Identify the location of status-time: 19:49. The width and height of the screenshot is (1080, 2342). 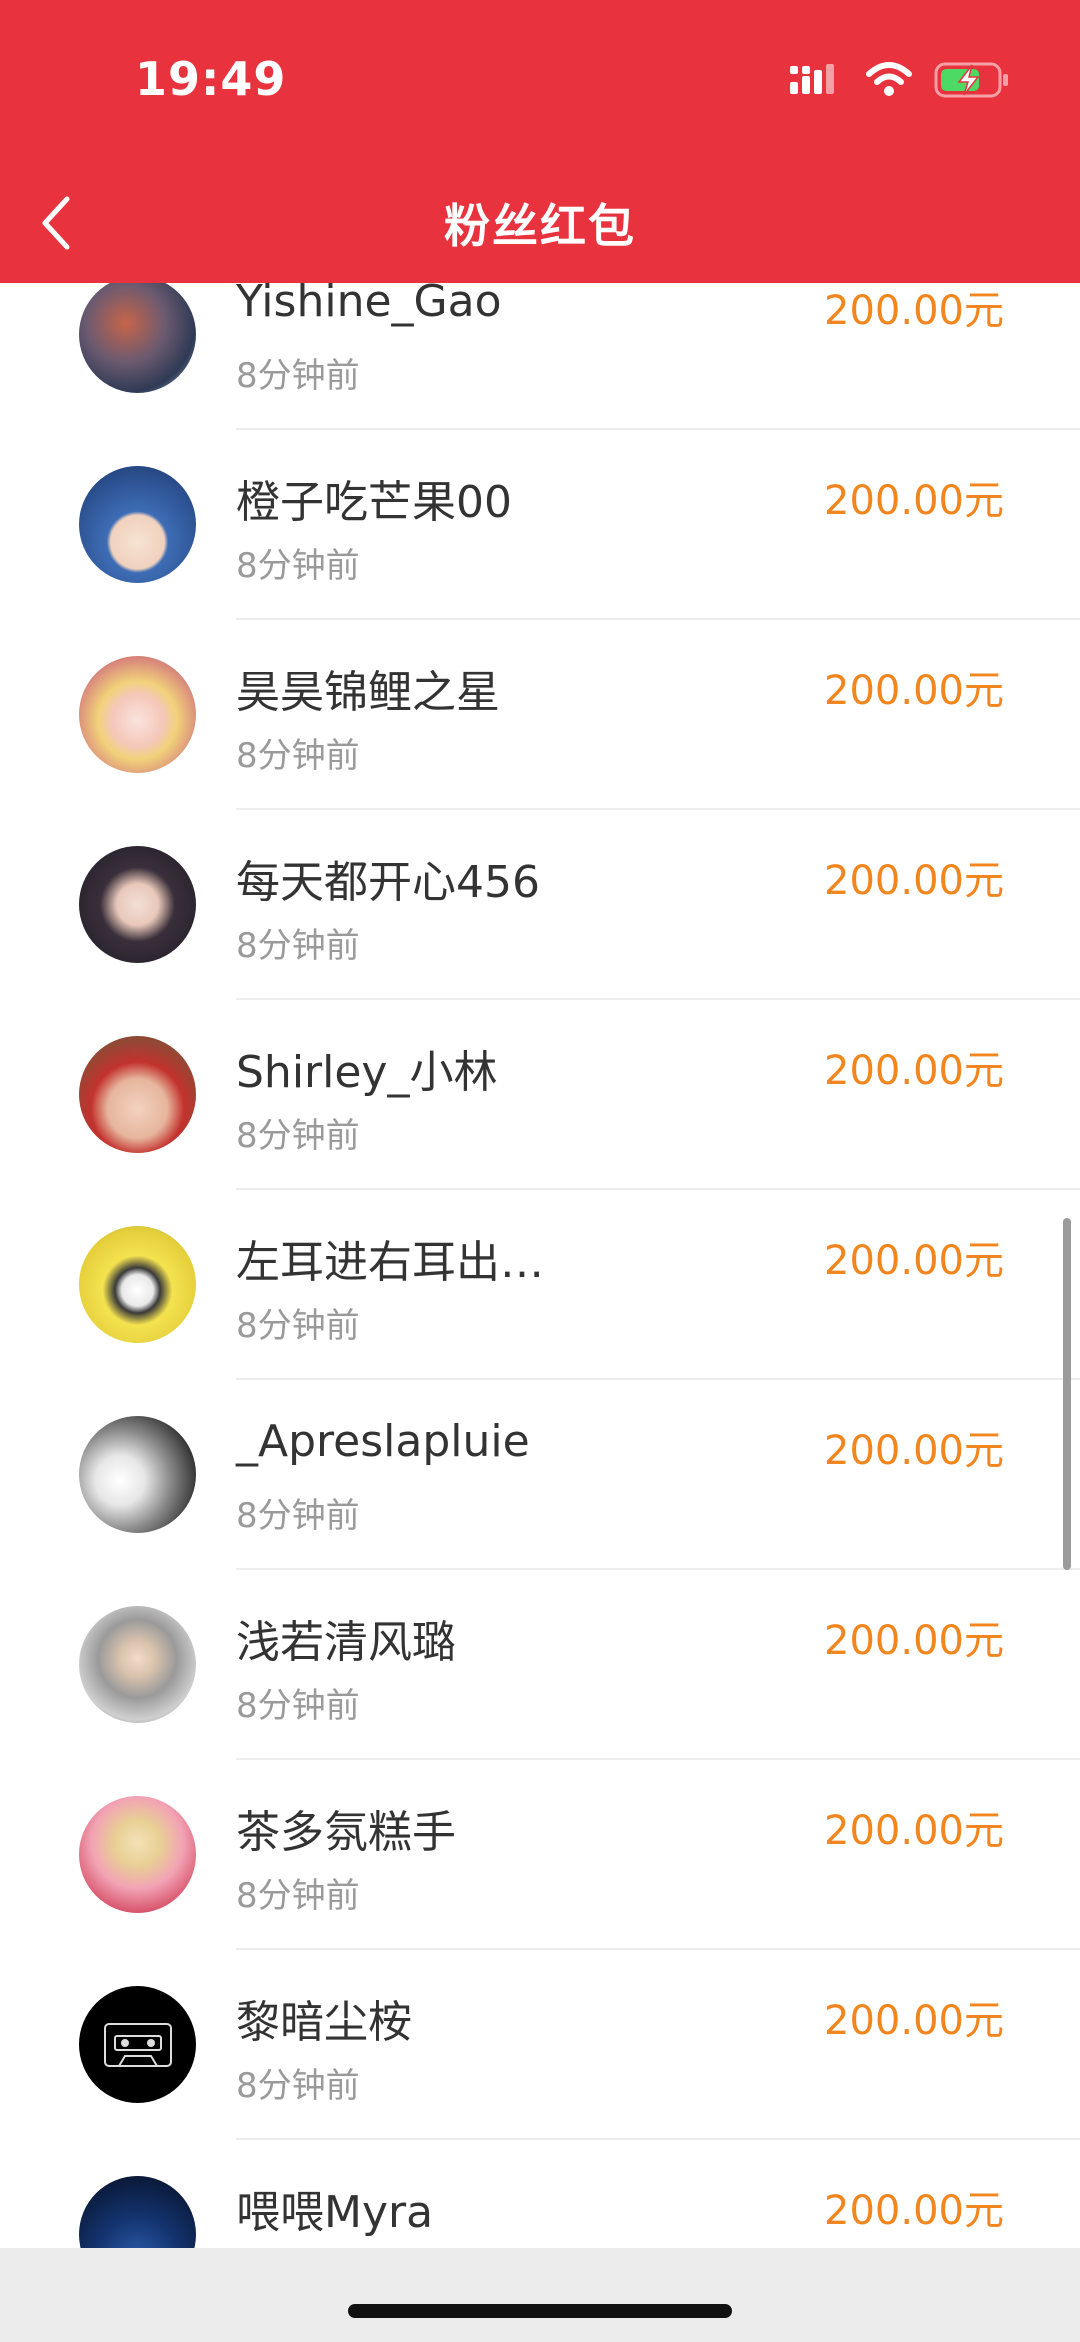
(211, 79).